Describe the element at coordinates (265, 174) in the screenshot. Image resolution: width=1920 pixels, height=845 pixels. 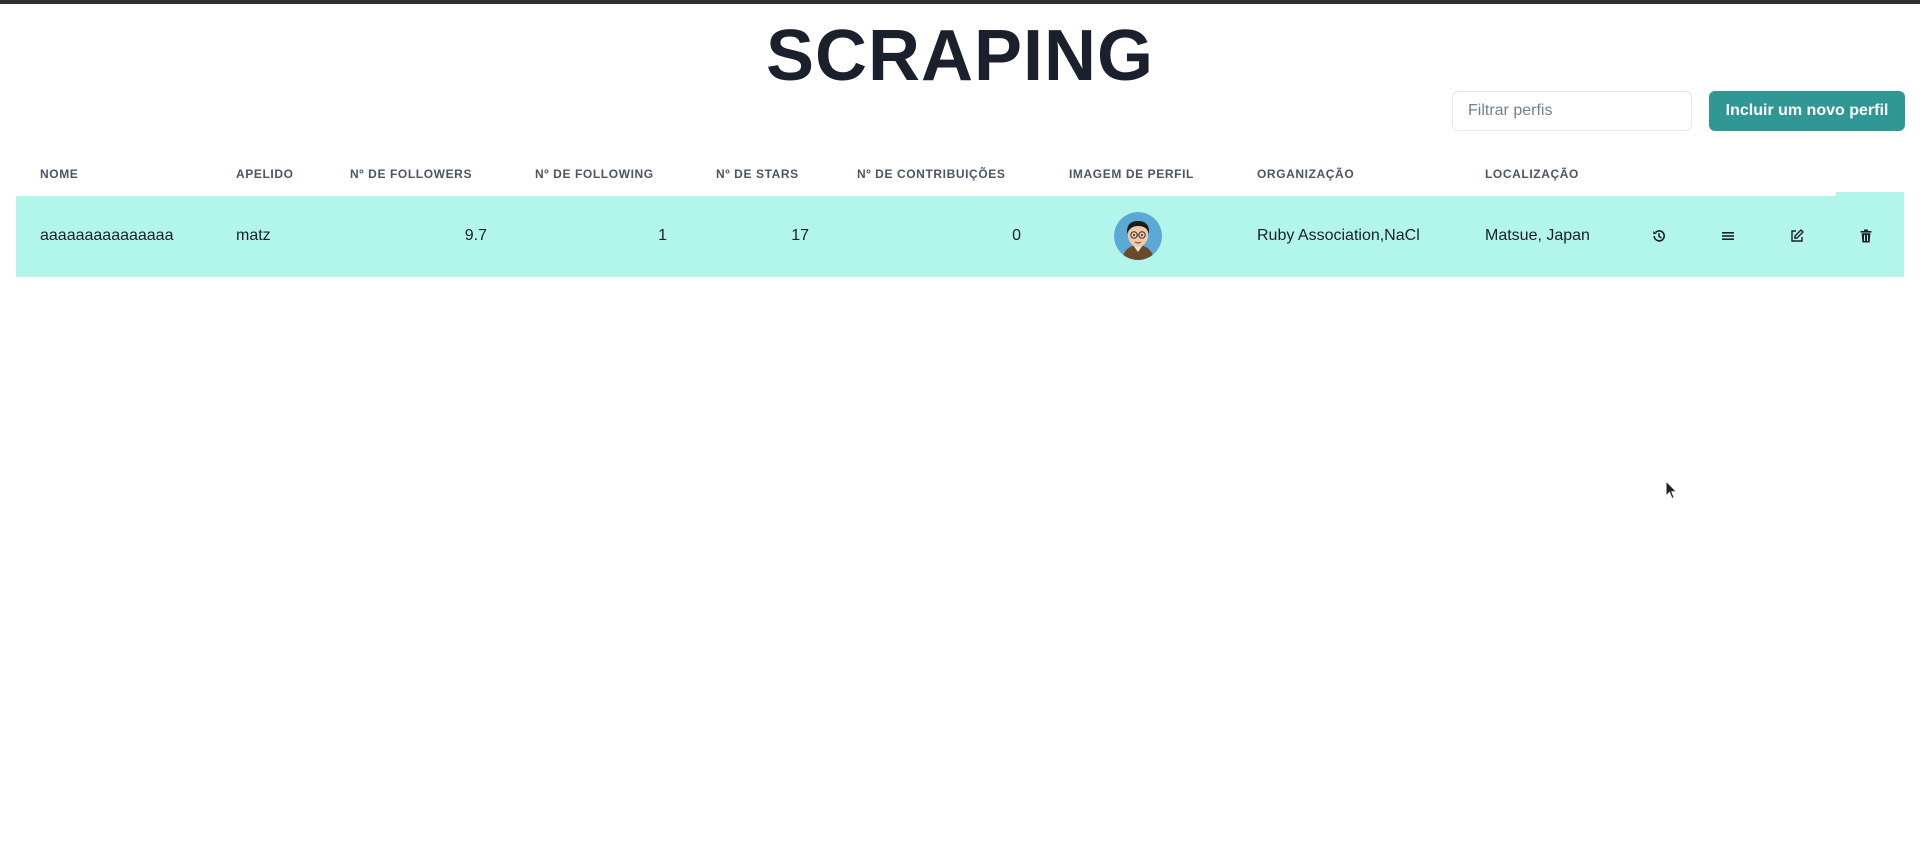
I see `column-header-apelido: APELIDO` at that location.